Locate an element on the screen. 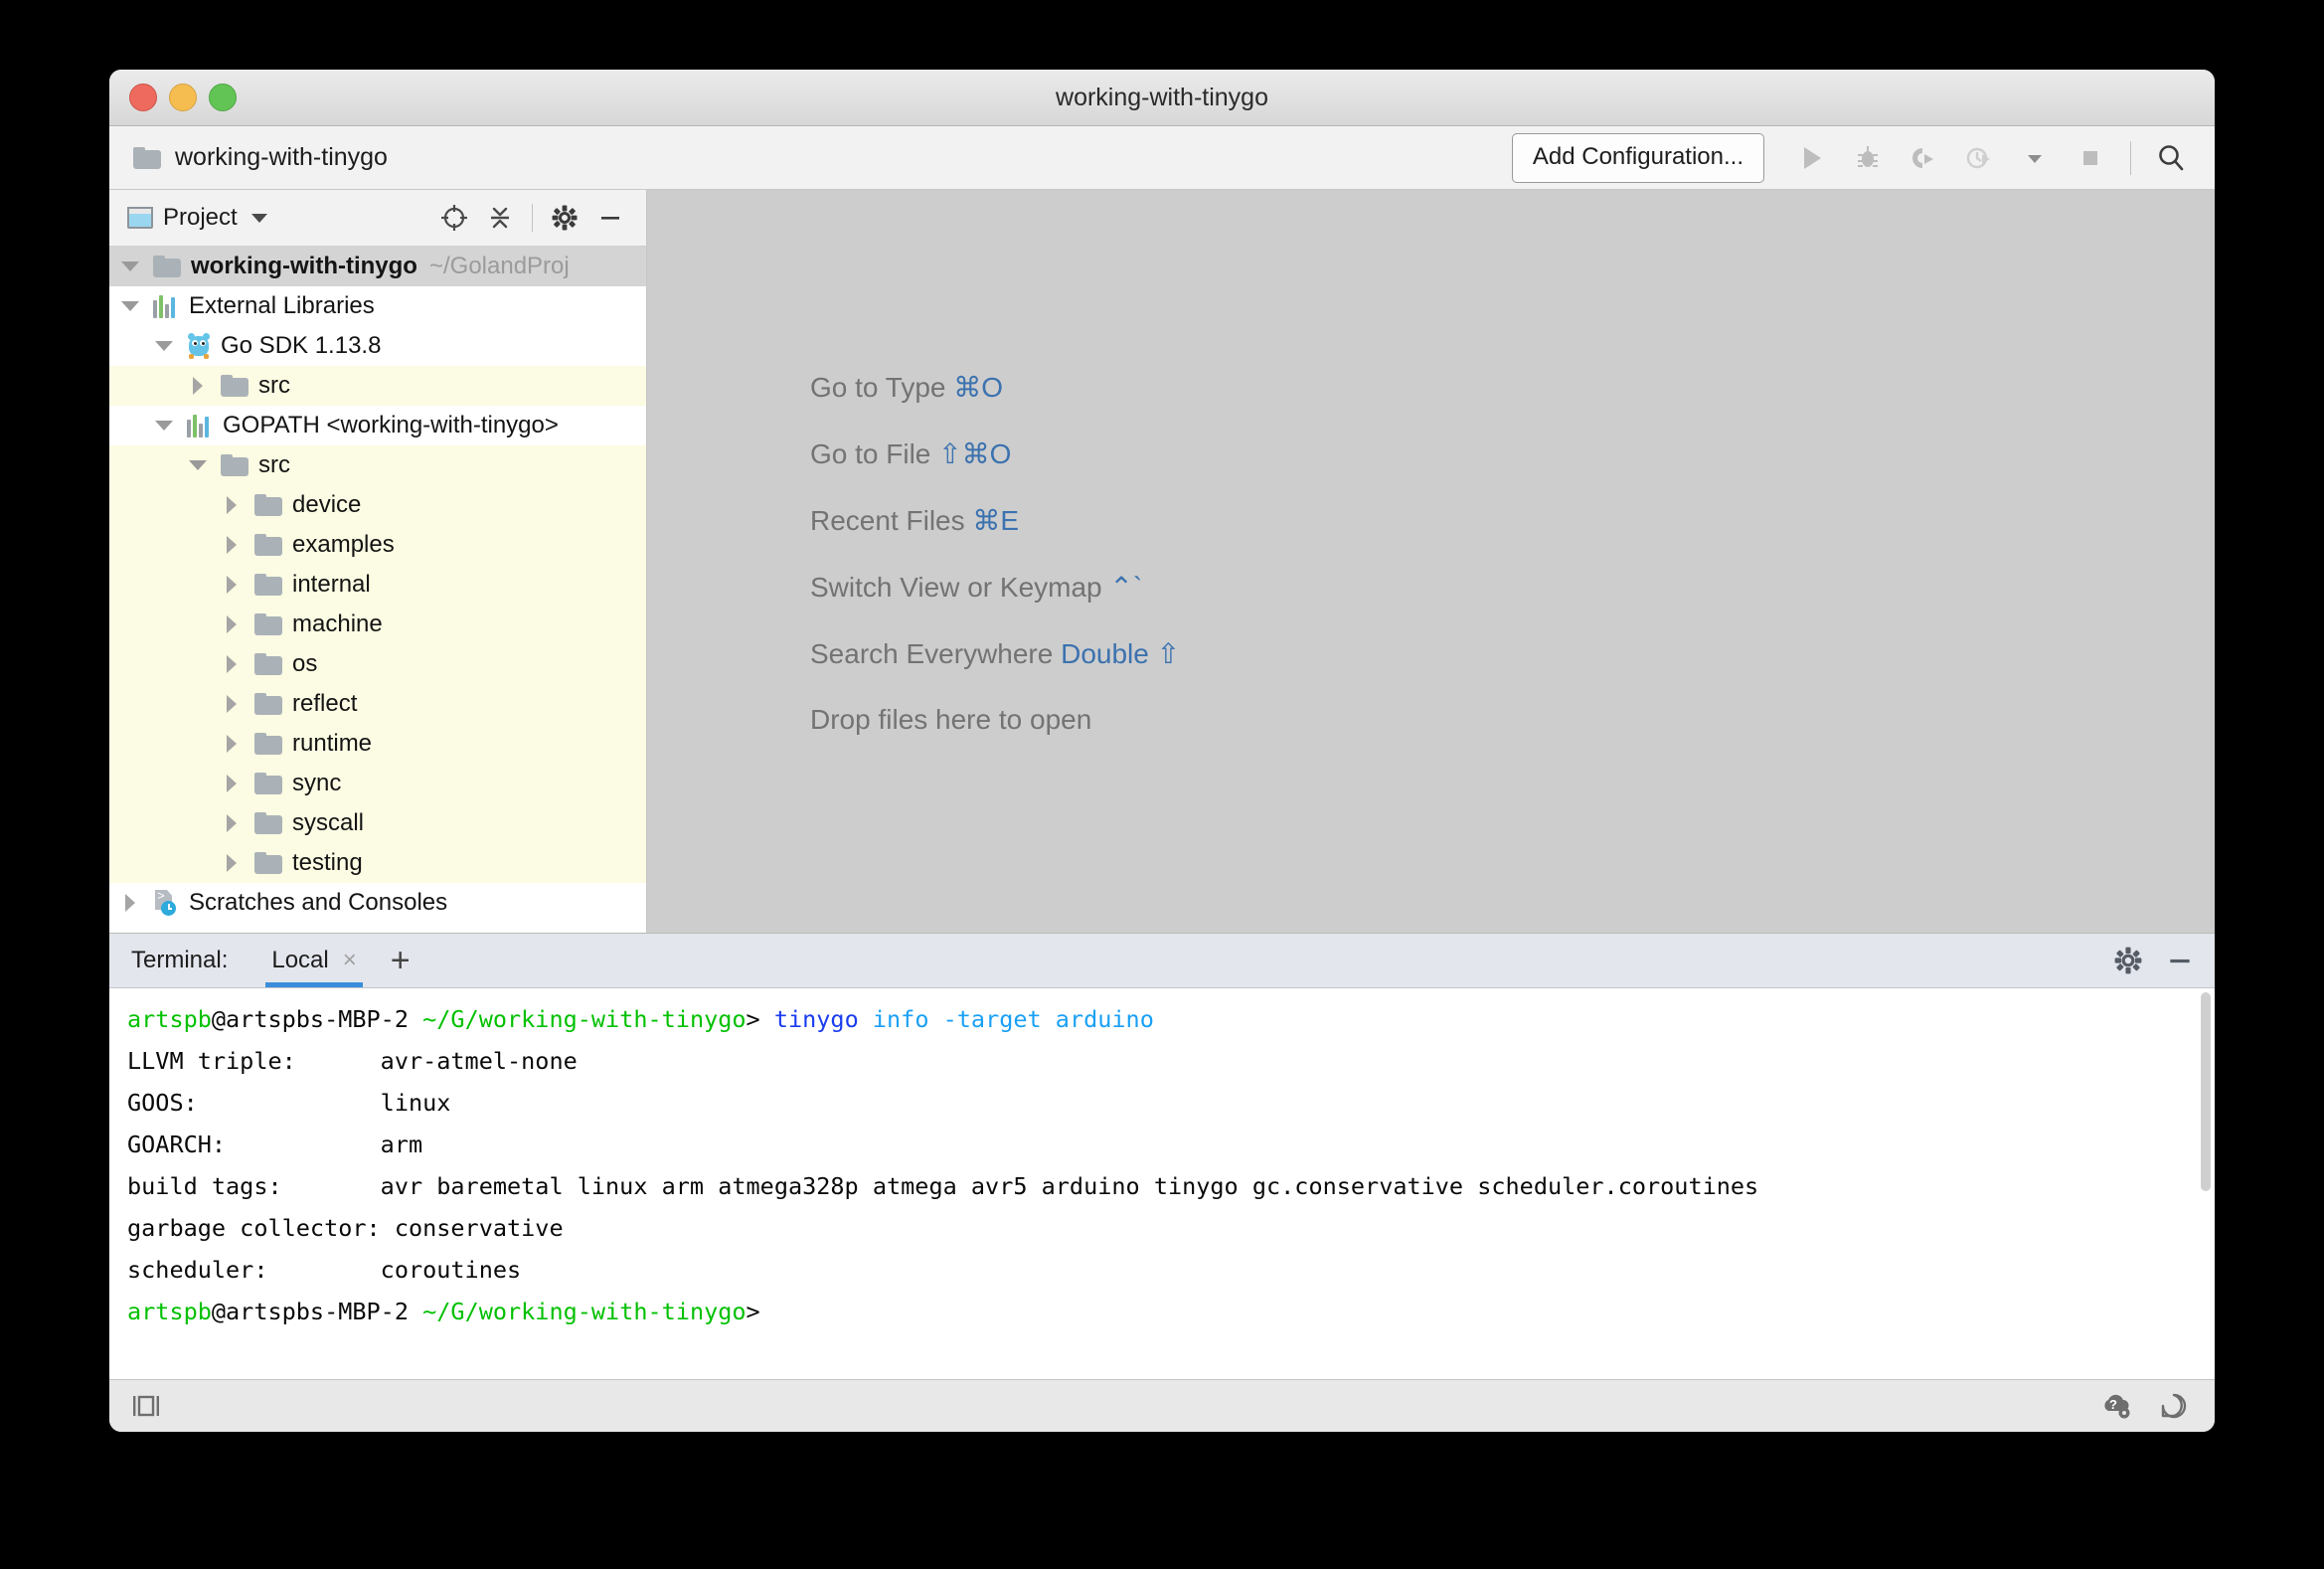 This screenshot has width=2324, height=1569. tree-node: internal is located at coordinates (377, 585).